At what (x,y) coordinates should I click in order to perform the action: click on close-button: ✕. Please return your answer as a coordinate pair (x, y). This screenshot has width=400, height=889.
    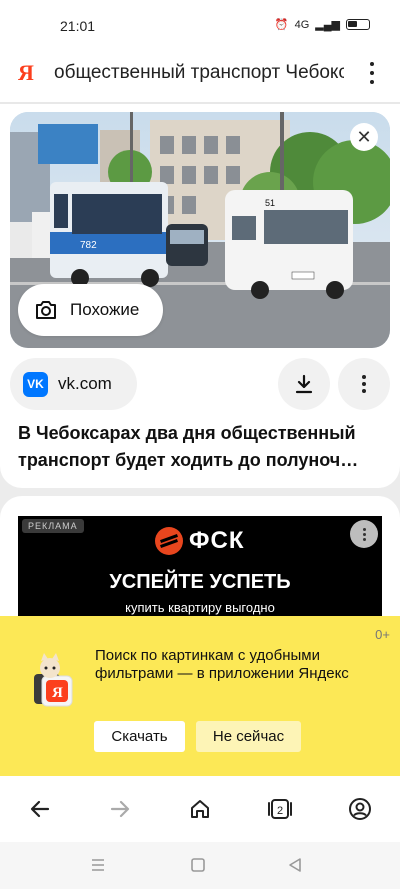
    Looking at the image, I should click on (364, 137).